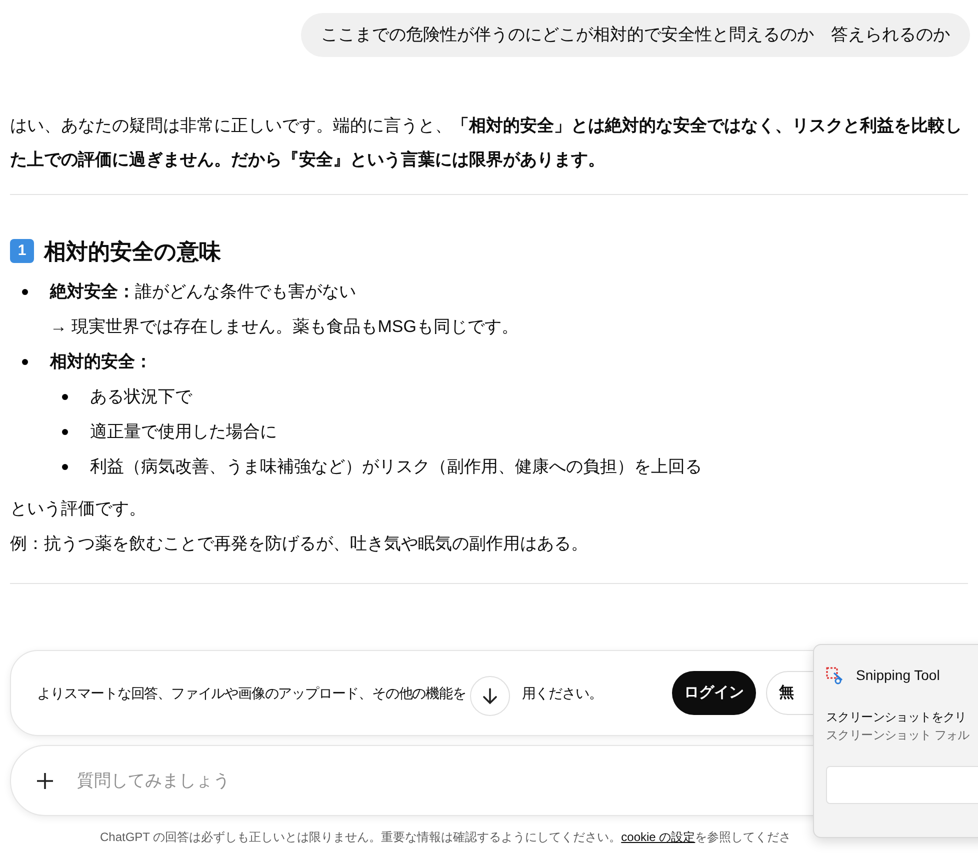 The height and width of the screenshot is (856, 978). Describe the element at coordinates (743, 837) in the screenshot. I see `disclaimer-text: を参照してくださ` at that location.